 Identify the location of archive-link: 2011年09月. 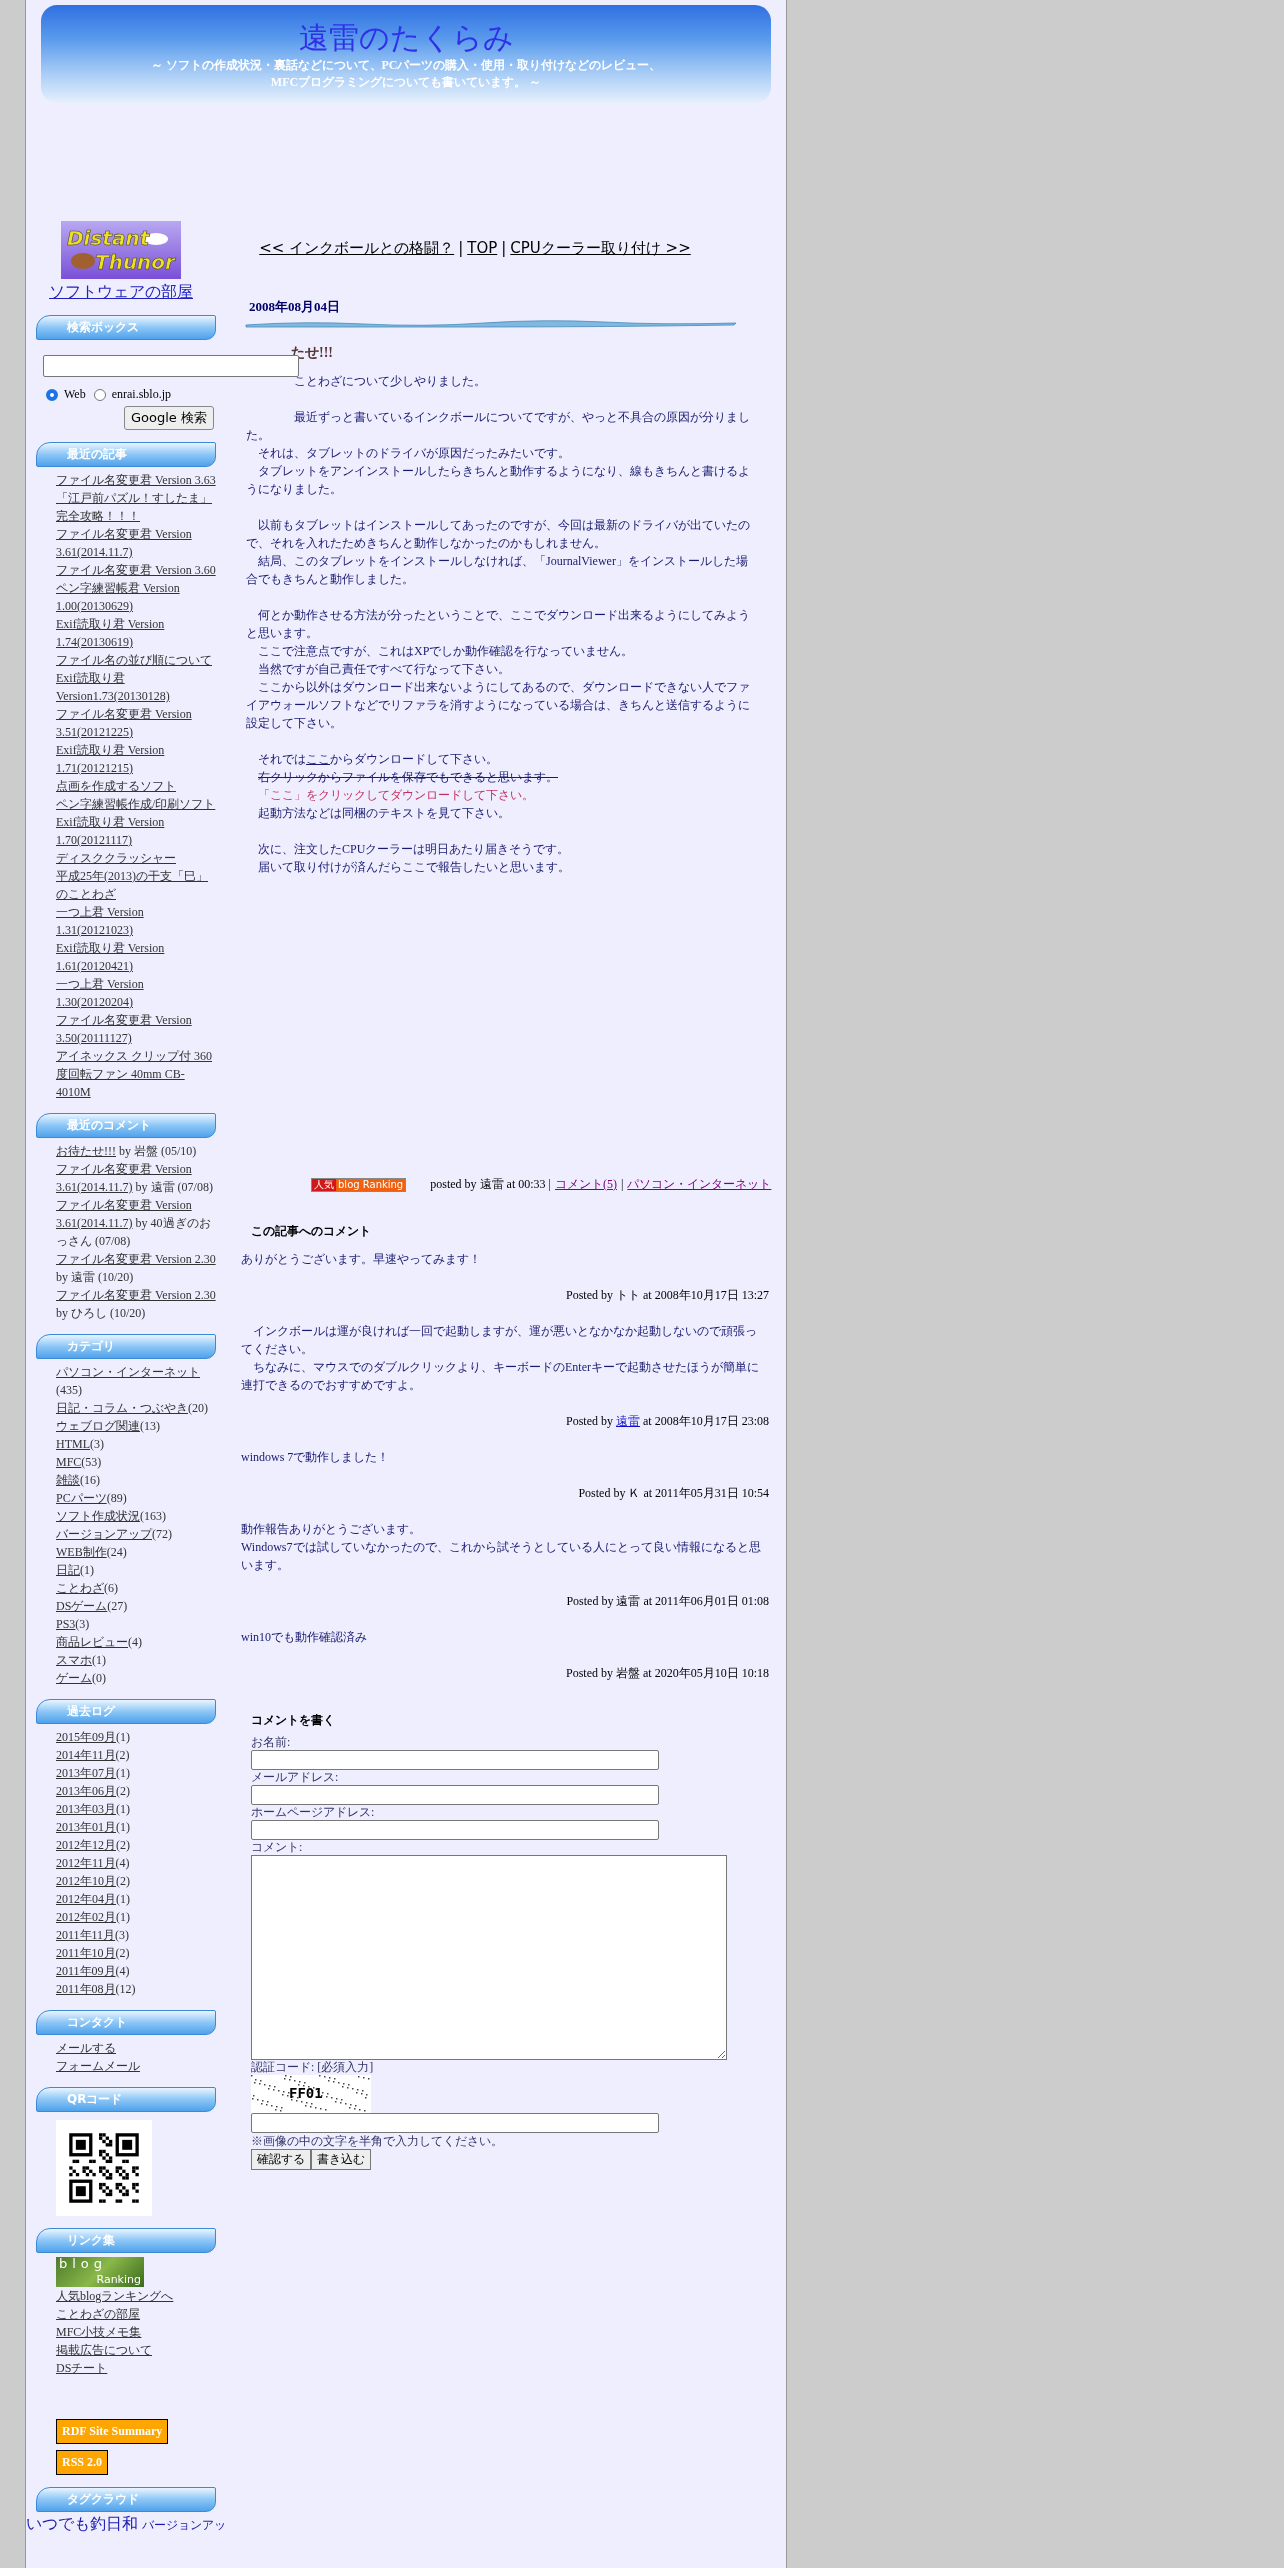
(86, 1971).